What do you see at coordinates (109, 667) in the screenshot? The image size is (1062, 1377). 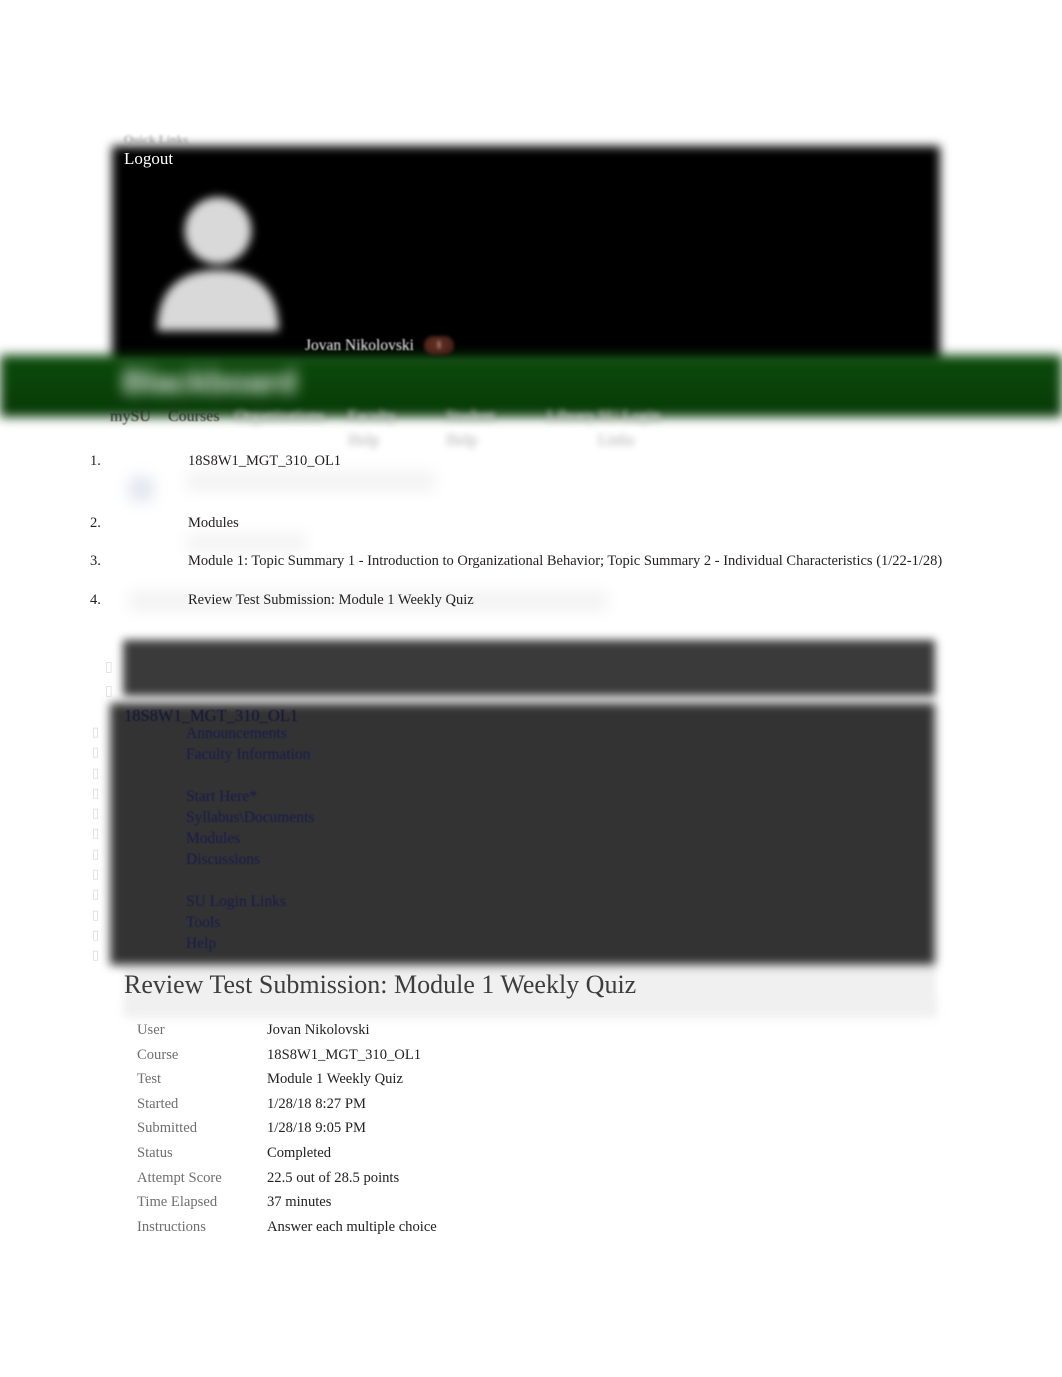 I see `menu-toggle-icon: ▯` at bounding box center [109, 667].